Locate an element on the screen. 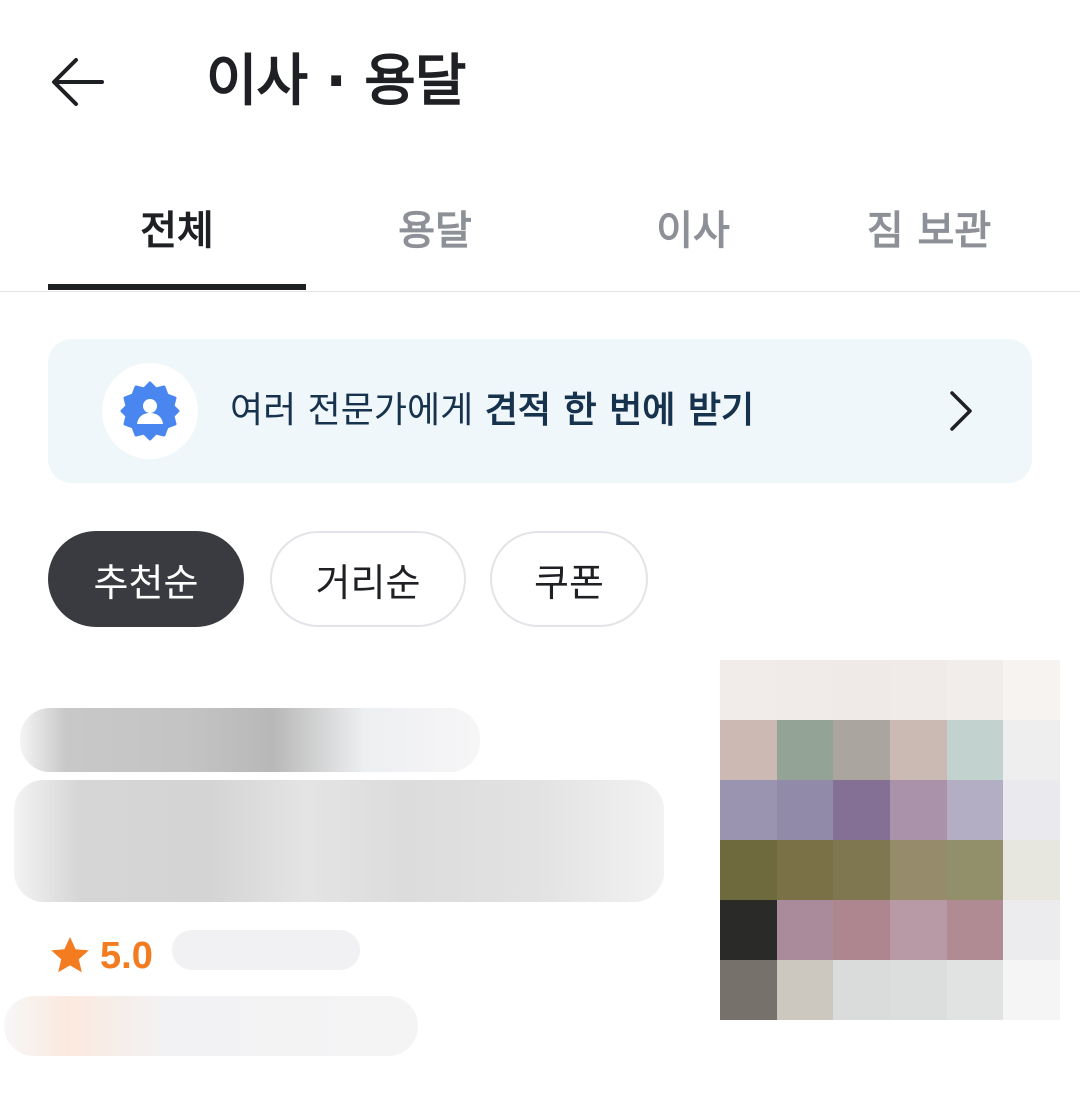 This screenshot has height=1098, width=1080. arrow-left-icon is located at coordinates (78, 82).